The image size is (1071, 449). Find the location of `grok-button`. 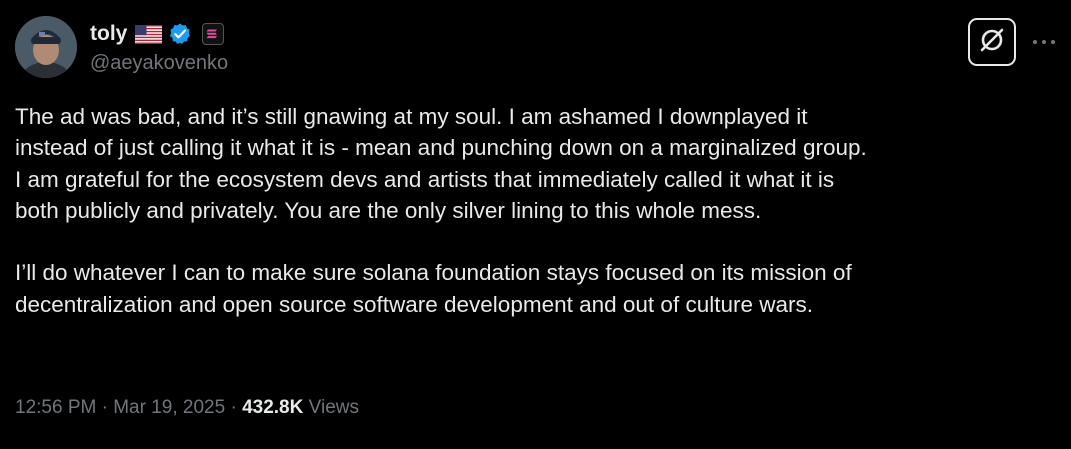

grok-button is located at coordinates (992, 42).